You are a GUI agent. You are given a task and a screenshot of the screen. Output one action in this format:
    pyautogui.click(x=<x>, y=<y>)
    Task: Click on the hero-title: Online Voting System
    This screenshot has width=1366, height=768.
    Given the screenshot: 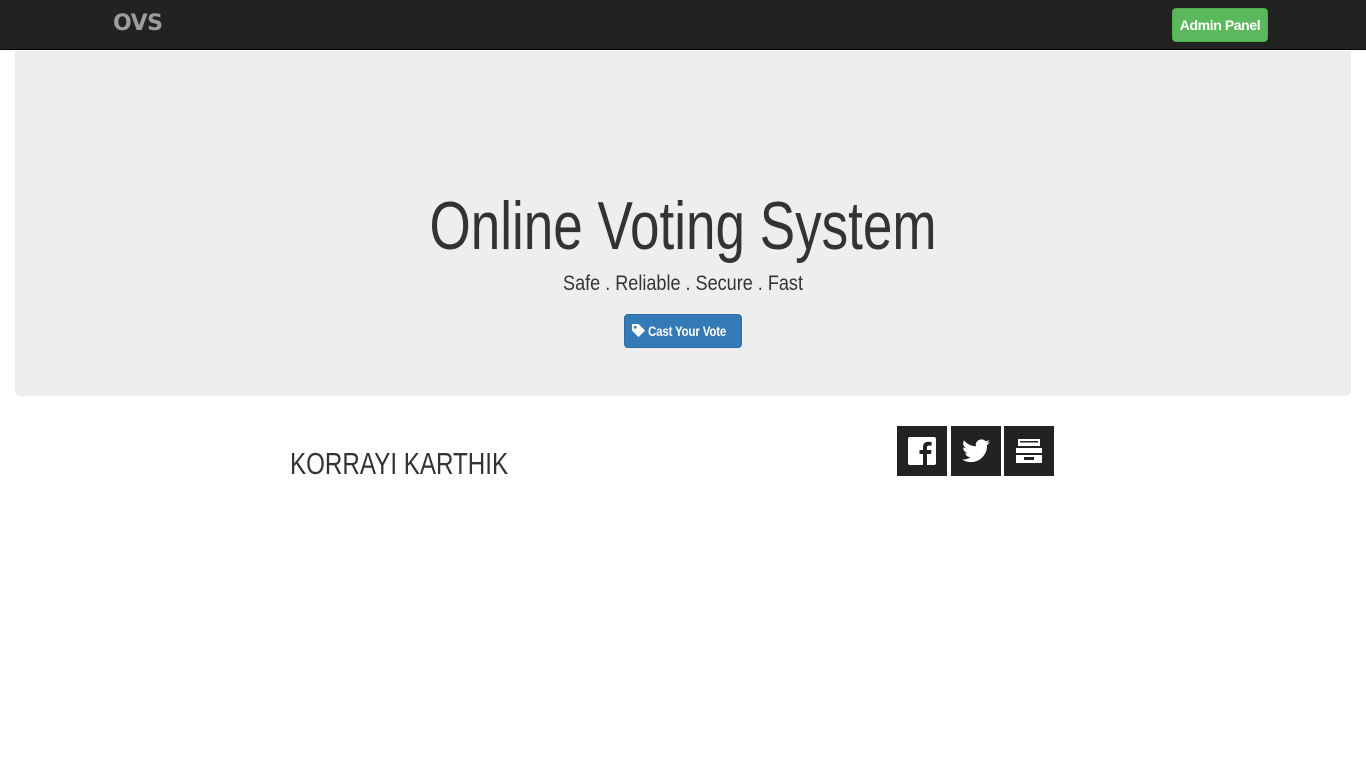 What is the action you would take?
    pyautogui.click(x=683, y=226)
    